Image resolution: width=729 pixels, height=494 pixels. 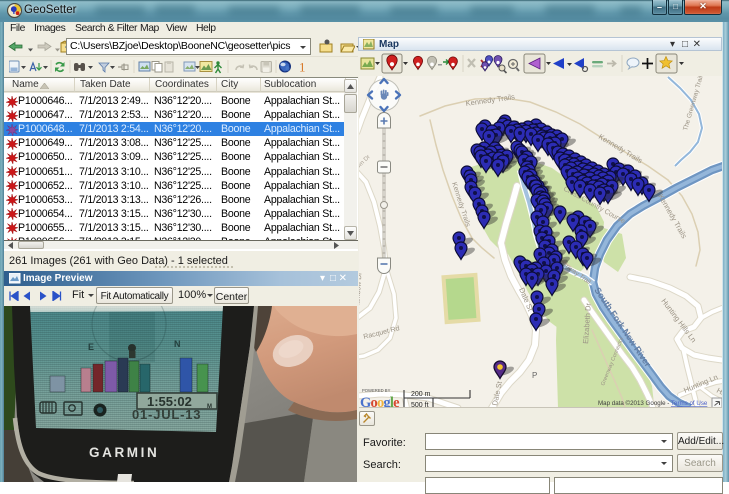 I want to click on svg-text: P, so click(x=534, y=375).